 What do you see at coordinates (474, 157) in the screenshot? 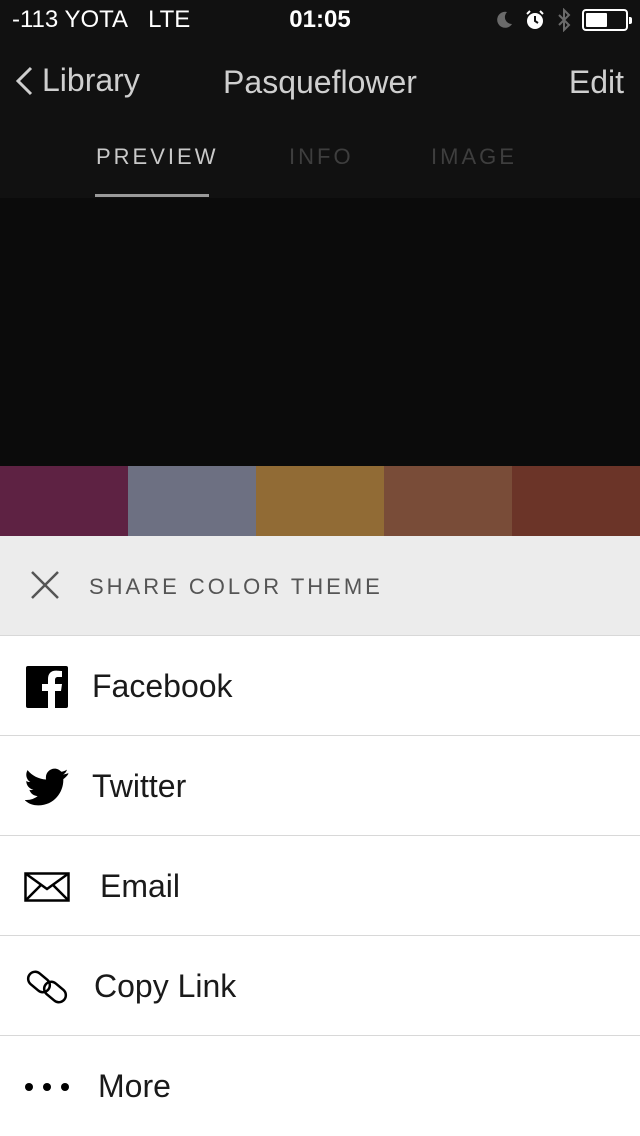
I see `tab-image: IMAGE` at bounding box center [474, 157].